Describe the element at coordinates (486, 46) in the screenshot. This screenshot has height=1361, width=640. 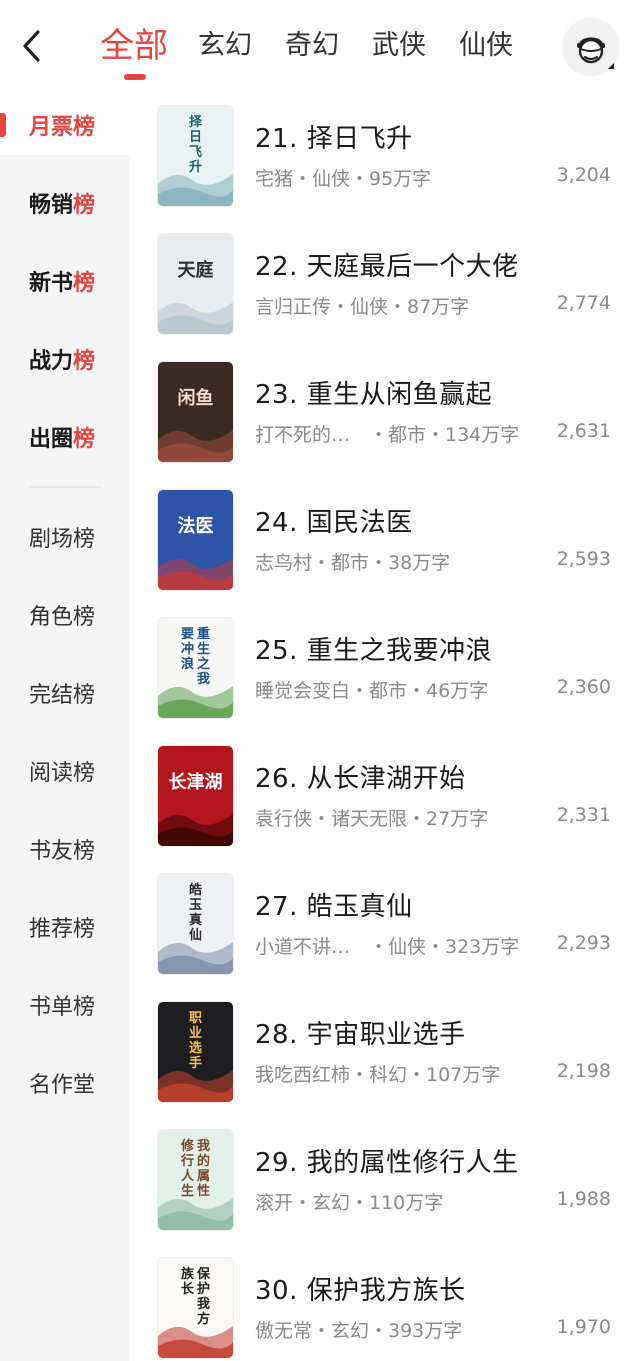
I see `tab-xianxia: 仙侠` at that location.